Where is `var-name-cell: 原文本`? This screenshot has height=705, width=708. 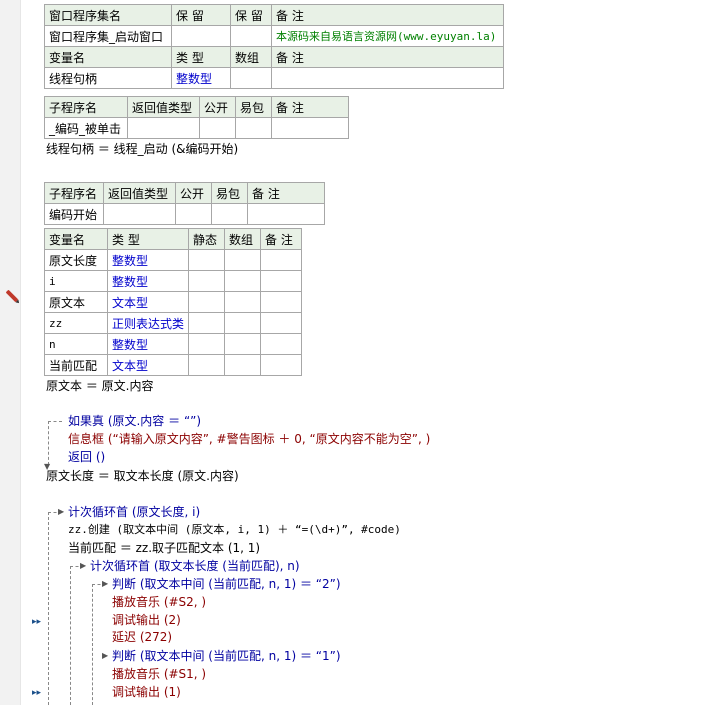 var-name-cell: 原文本 is located at coordinates (76, 302).